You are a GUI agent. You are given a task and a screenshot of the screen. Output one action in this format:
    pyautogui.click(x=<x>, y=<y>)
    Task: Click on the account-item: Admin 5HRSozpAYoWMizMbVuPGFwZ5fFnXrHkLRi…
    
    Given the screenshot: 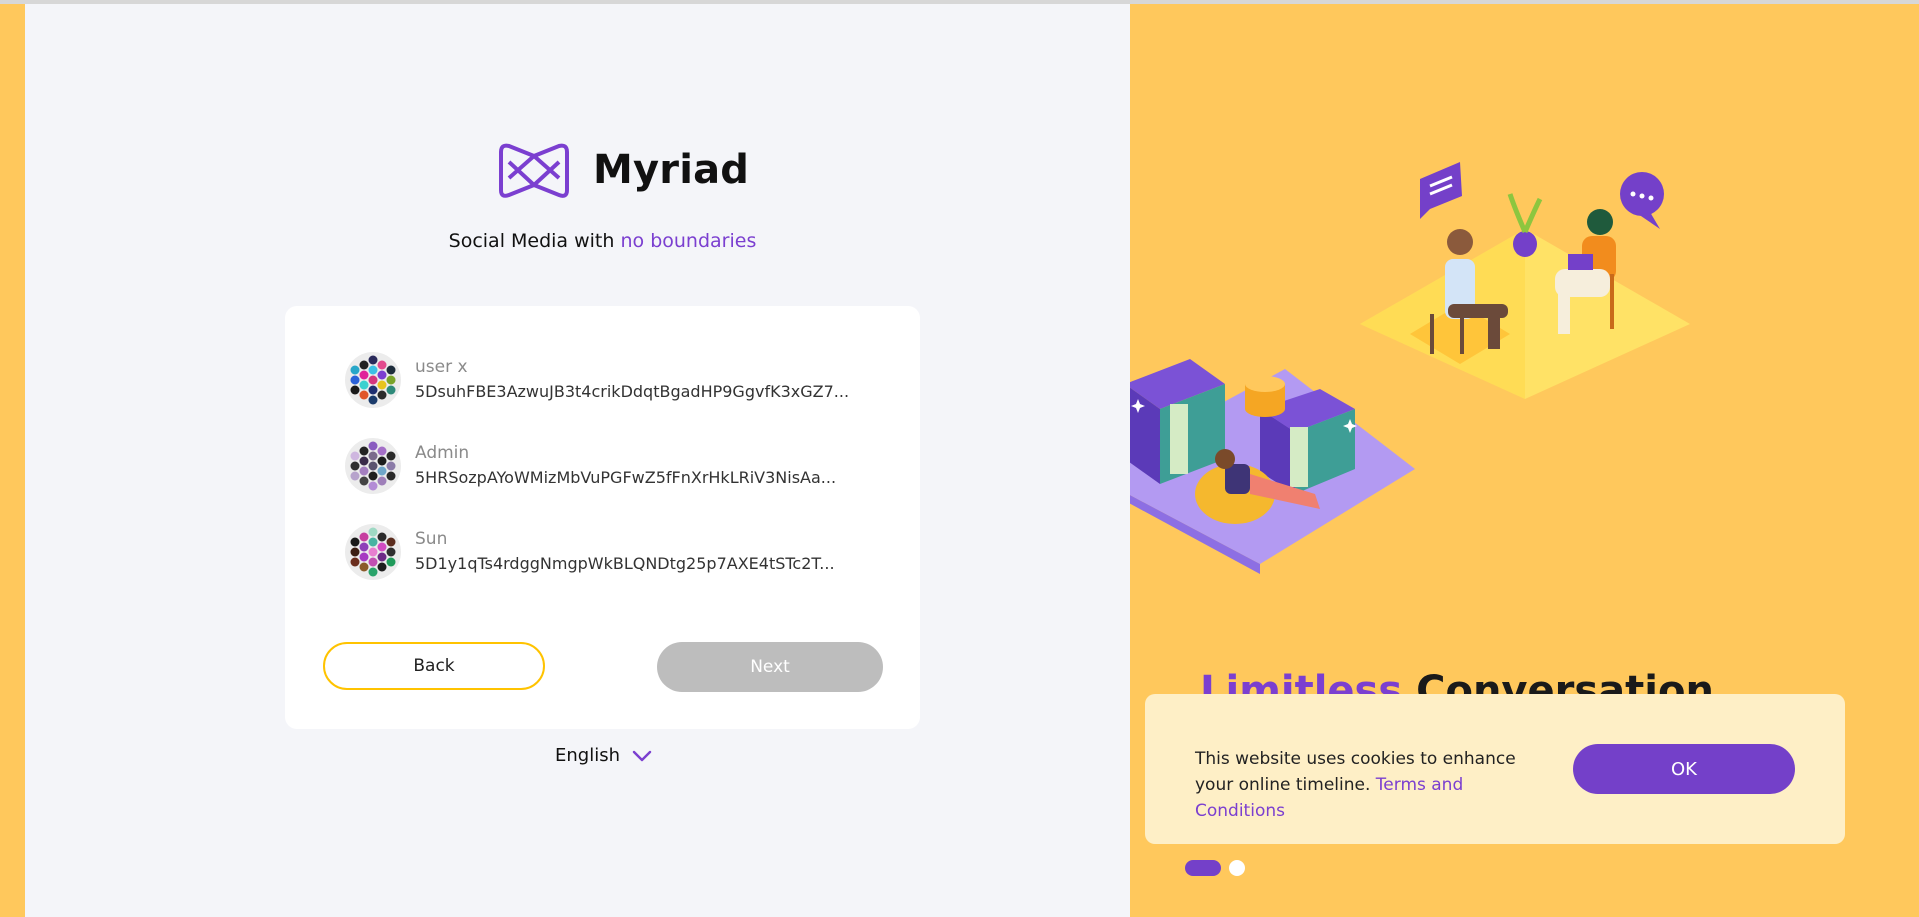 What is the action you would take?
    pyautogui.click(x=590, y=466)
    